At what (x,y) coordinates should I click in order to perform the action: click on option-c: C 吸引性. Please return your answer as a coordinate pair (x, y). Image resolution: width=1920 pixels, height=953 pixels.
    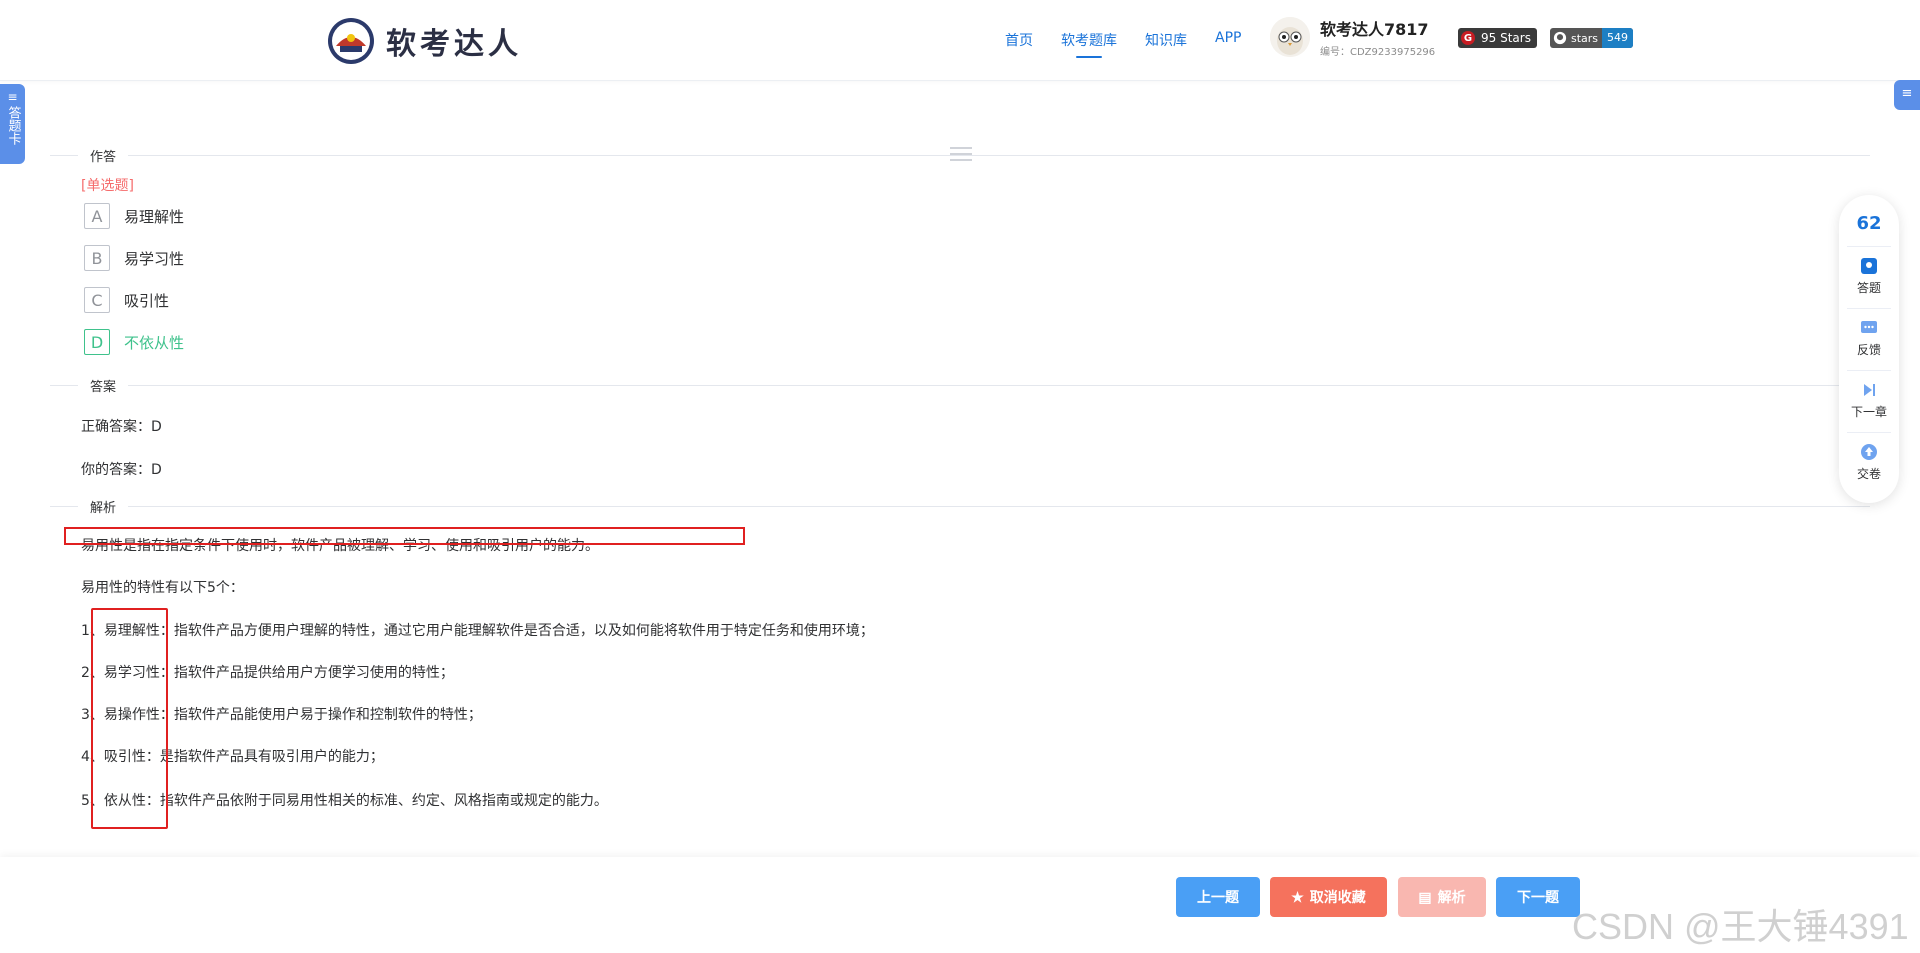
    Looking at the image, I should click on (126, 300).